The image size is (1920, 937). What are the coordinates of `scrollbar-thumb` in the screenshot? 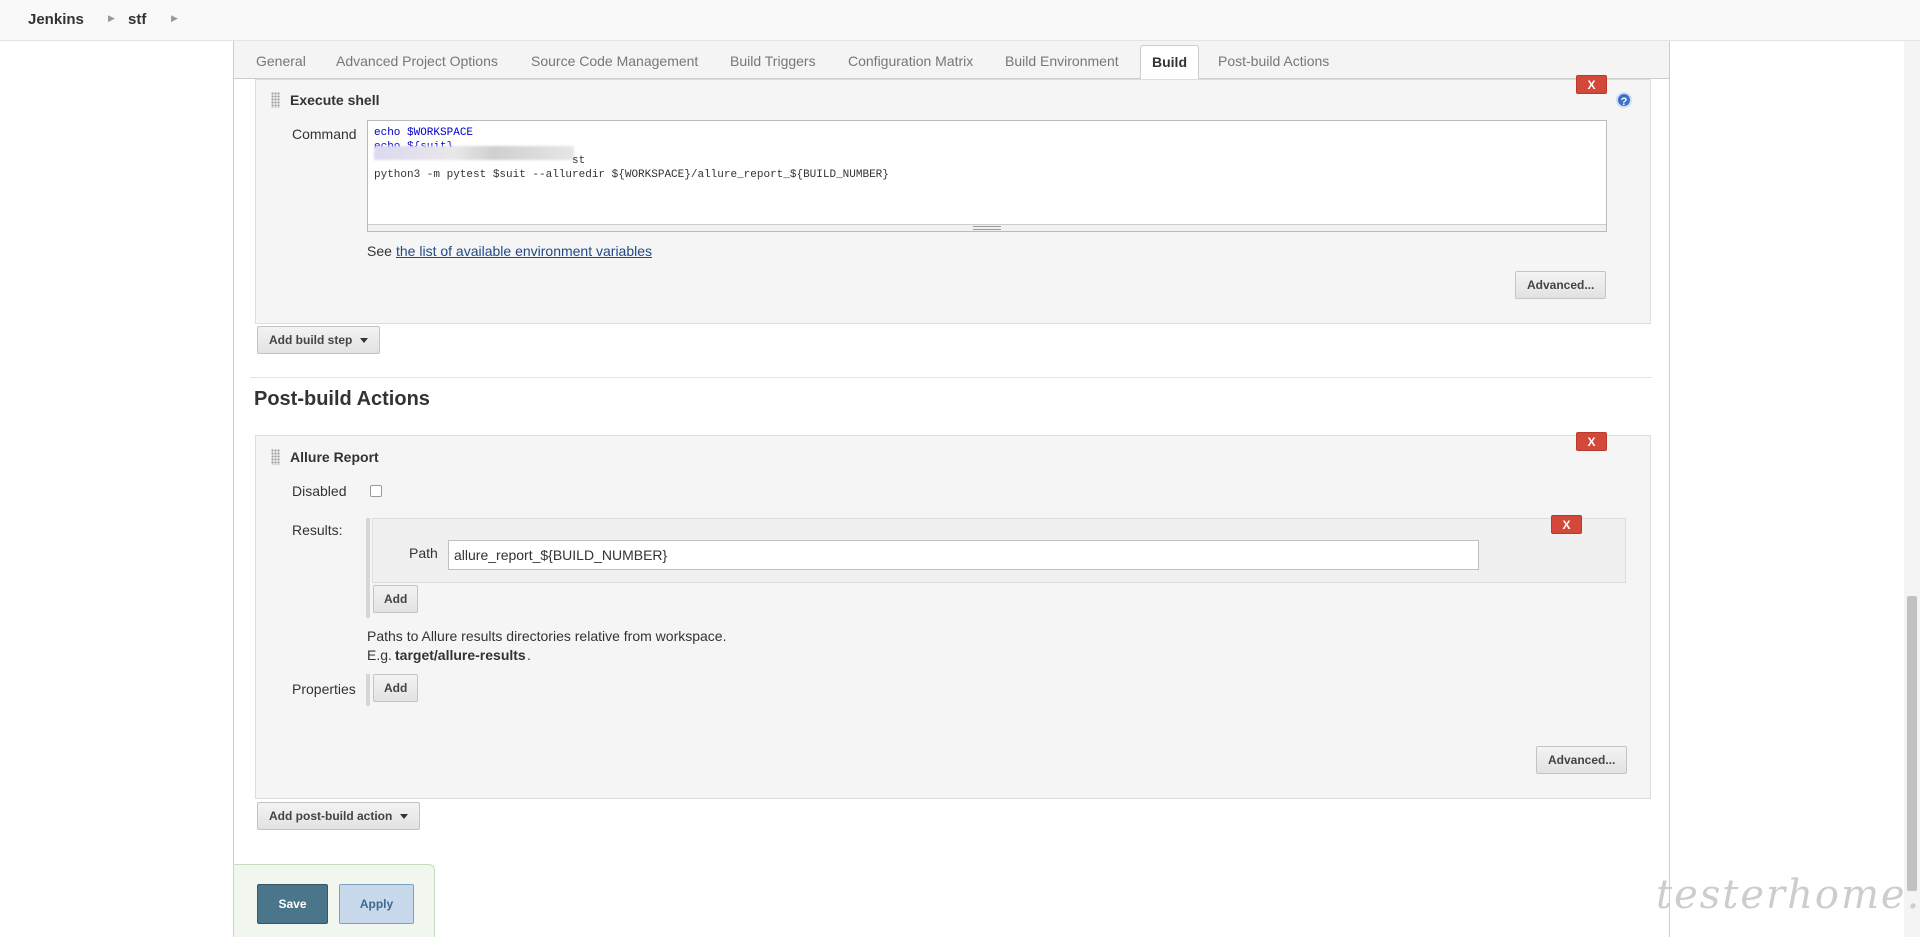 It's located at (1912, 743).